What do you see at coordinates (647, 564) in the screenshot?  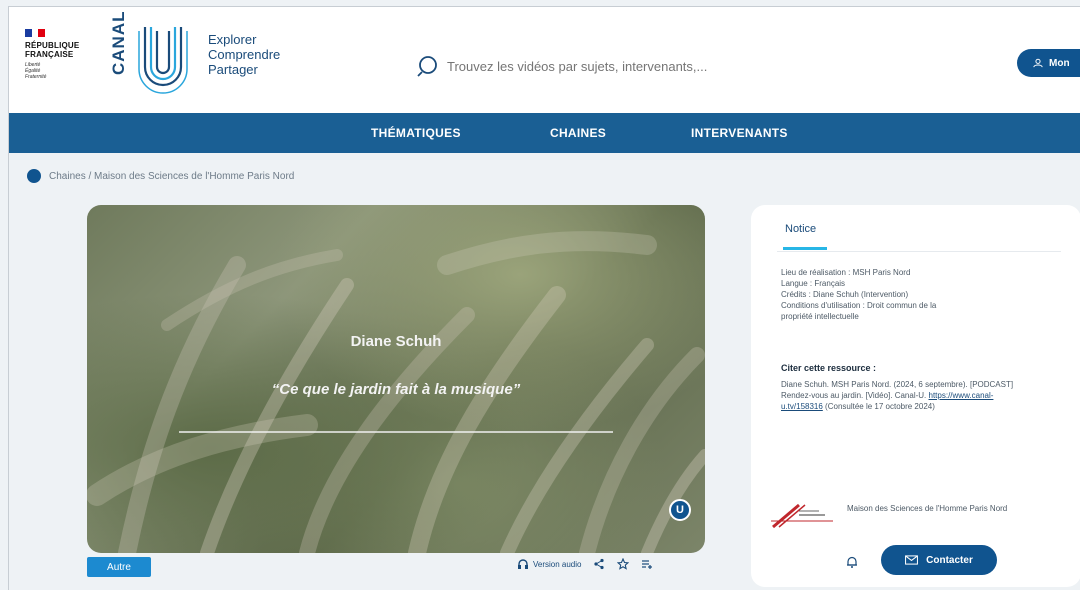 I see `add-to-playlist-icon` at bounding box center [647, 564].